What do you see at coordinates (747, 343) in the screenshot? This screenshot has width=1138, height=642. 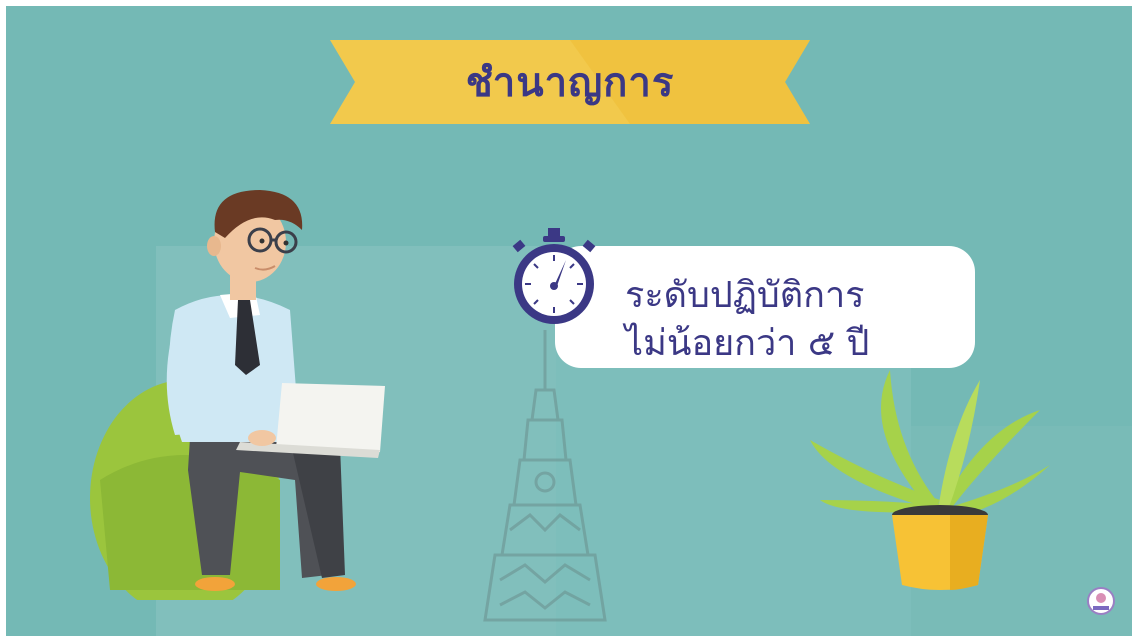 I see `requirement-line-2: ไม่น้อยกว่า ๕ ปี` at bounding box center [747, 343].